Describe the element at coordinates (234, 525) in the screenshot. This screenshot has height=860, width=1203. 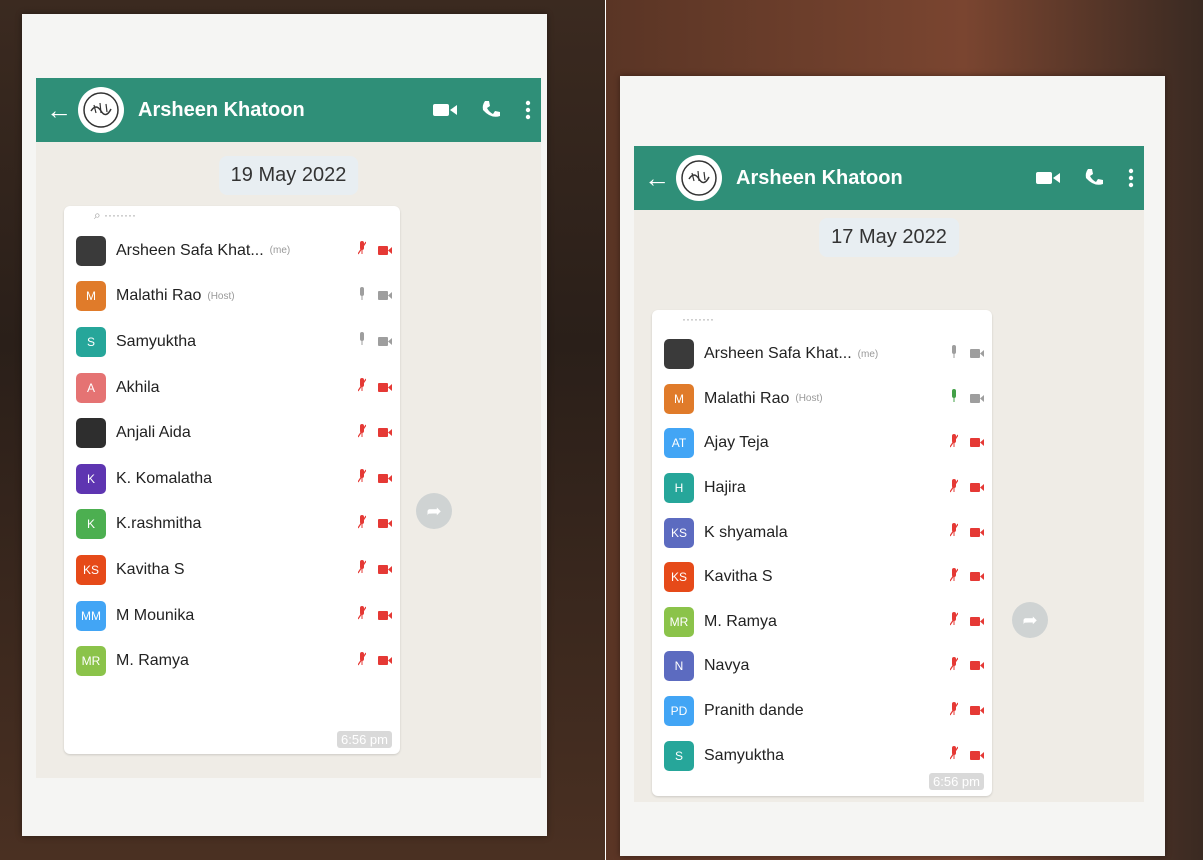
I see `participant-row: K K.rashmitha` at that location.